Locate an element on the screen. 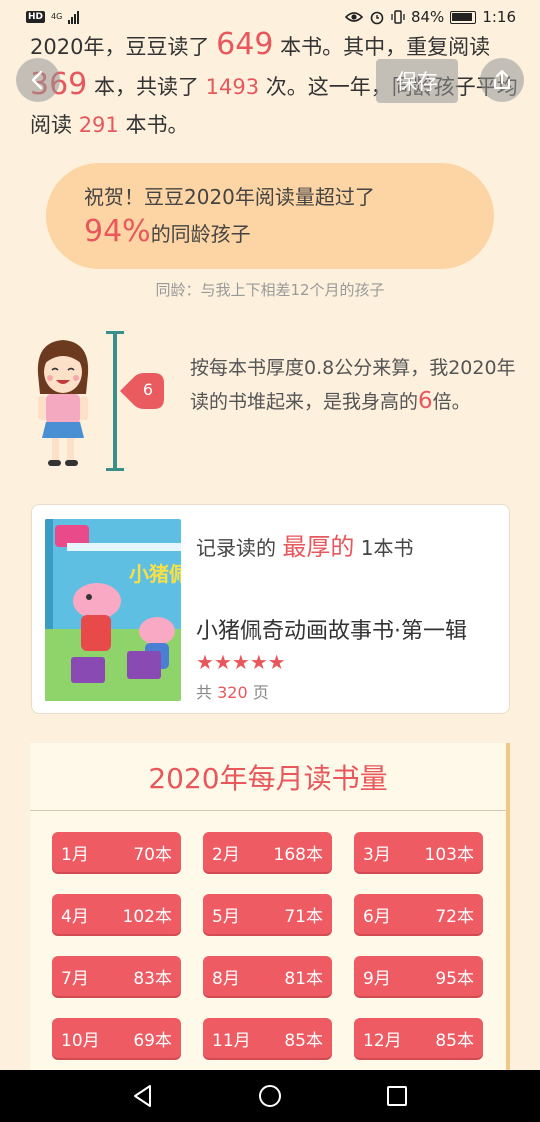 This screenshot has height=1122, width=540. month-count: 168本 is located at coordinates (298, 854).